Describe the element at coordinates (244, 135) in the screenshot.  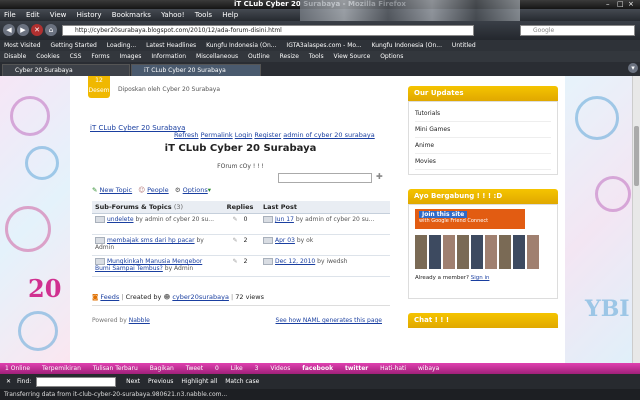
I see `login-link: Login` at that location.